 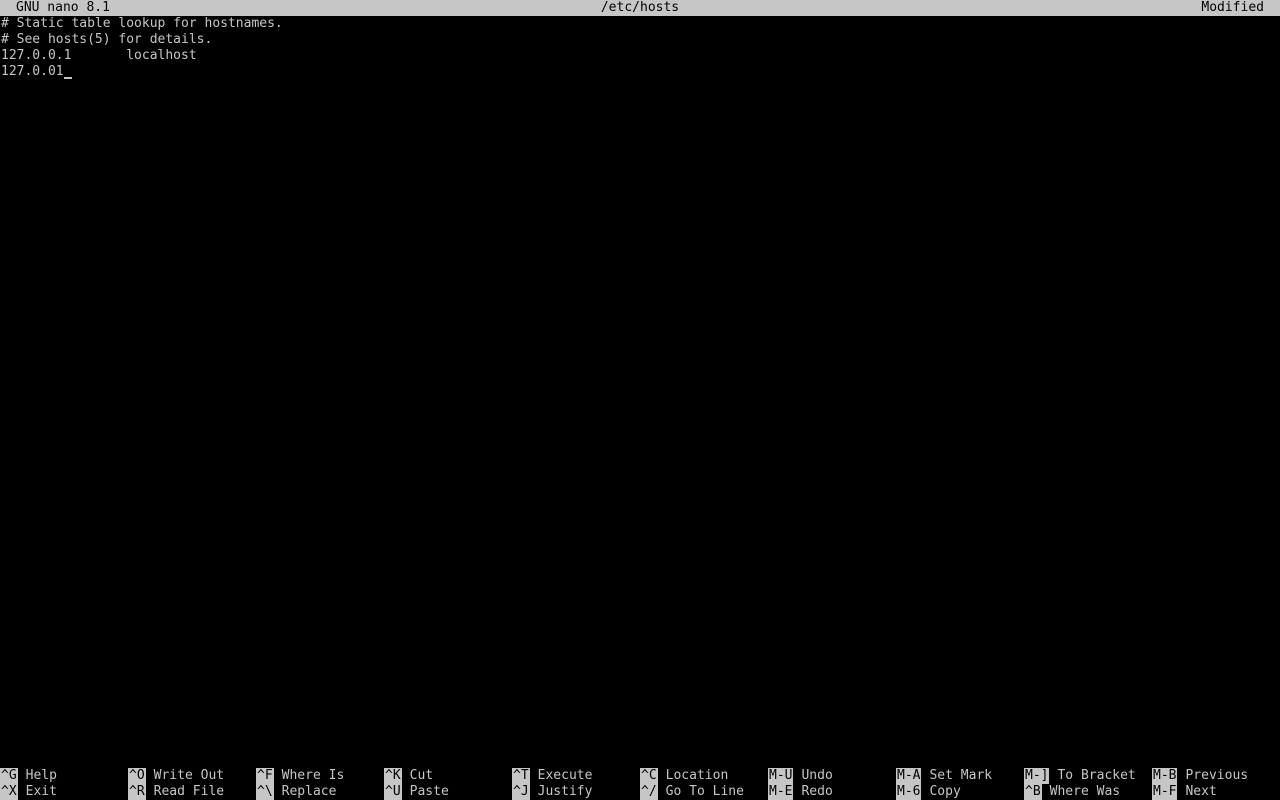 I want to click on shortcut-next: M-F Next, so click(x=1184, y=792).